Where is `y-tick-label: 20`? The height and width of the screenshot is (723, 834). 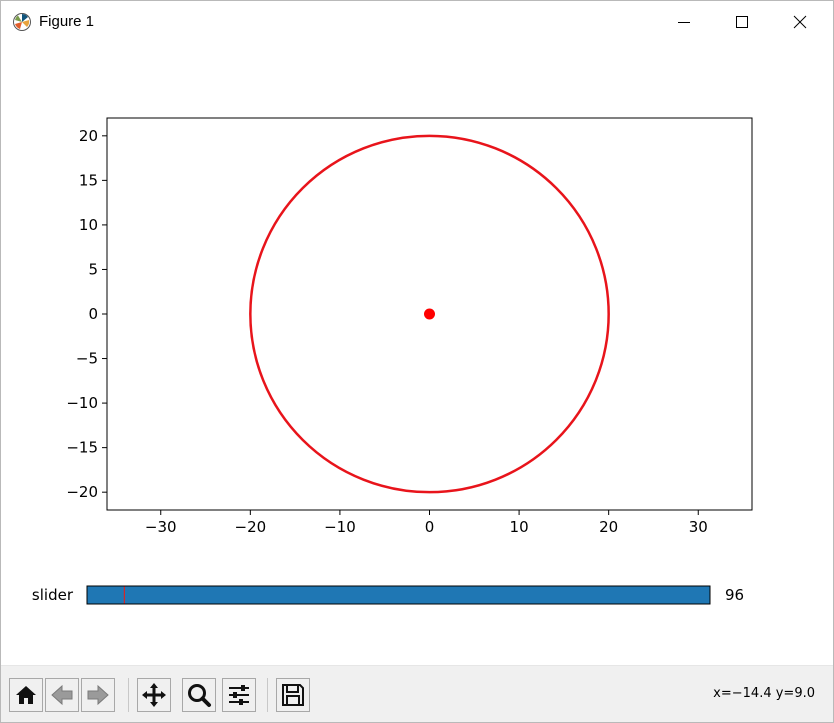
y-tick-label: 20 is located at coordinates (88, 136).